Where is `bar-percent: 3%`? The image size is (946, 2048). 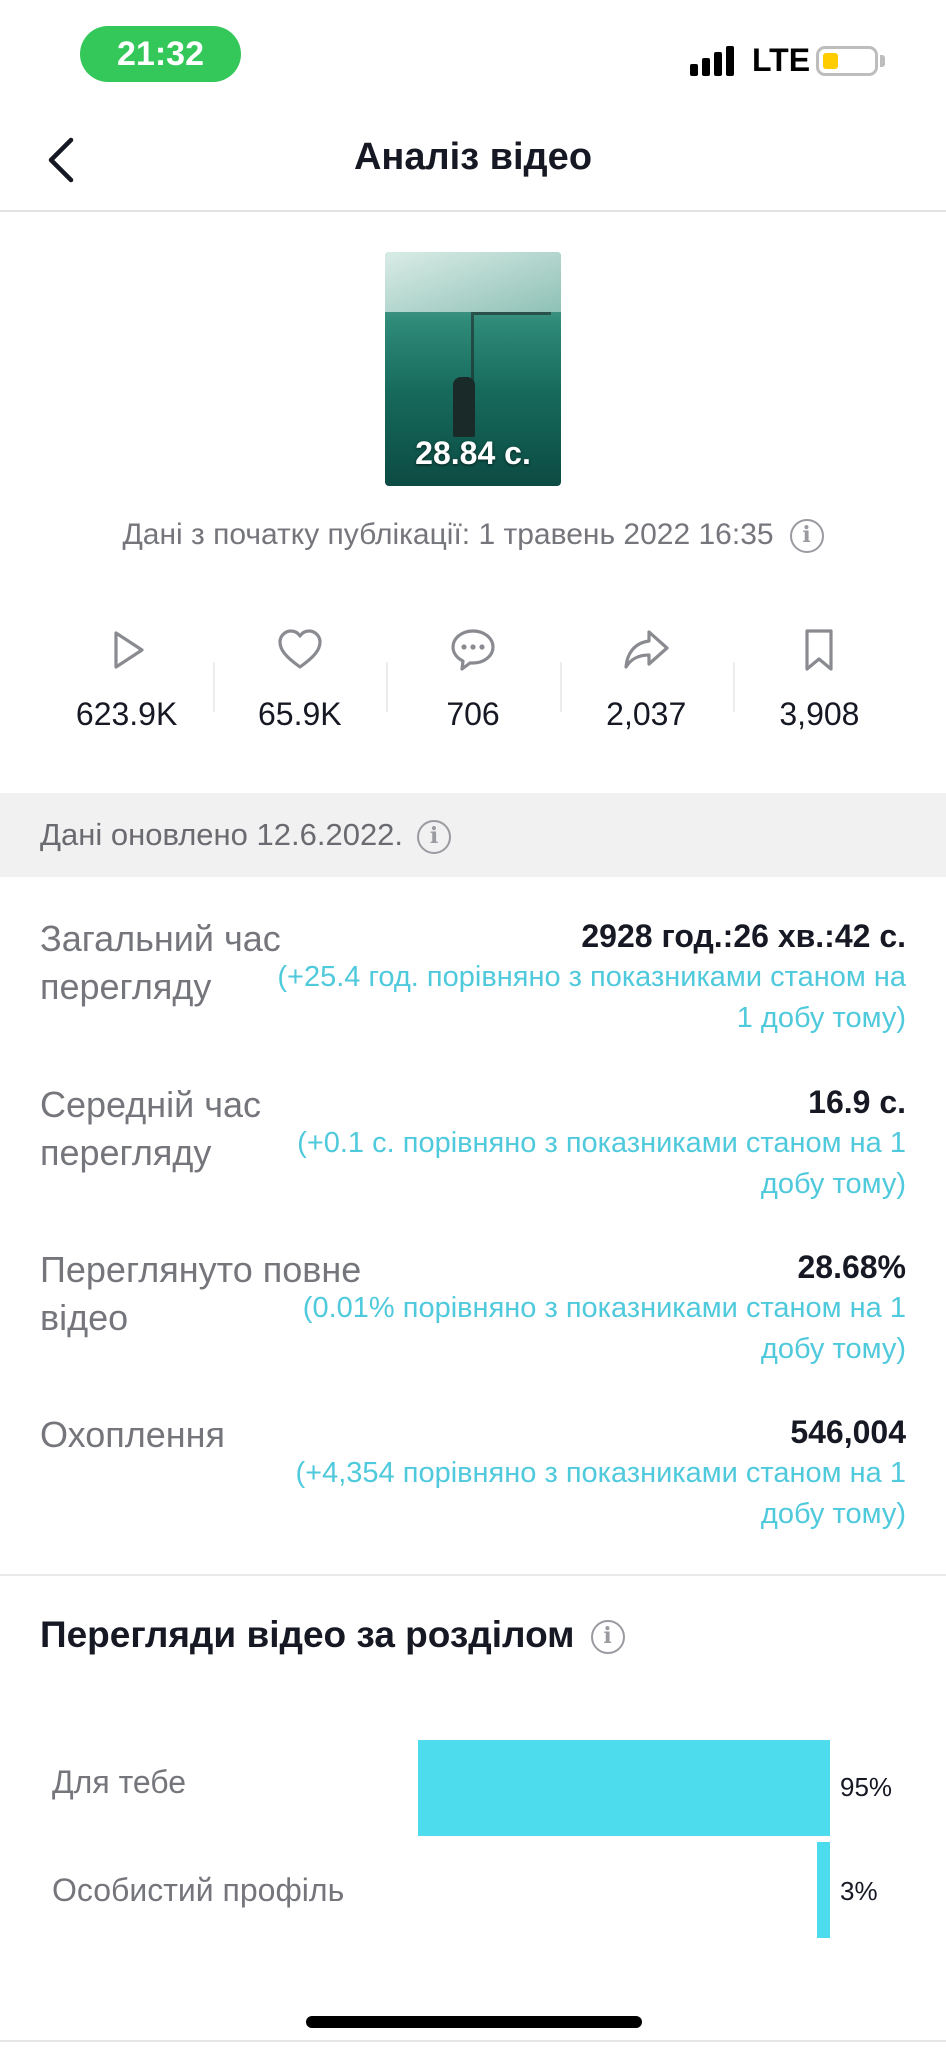 bar-percent: 3% is located at coordinates (859, 1891).